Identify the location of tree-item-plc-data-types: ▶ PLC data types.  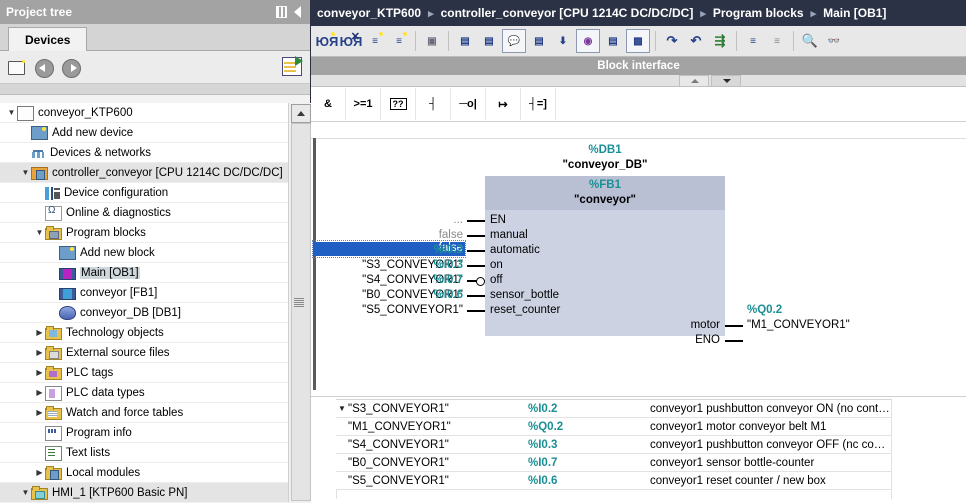
(144, 393).